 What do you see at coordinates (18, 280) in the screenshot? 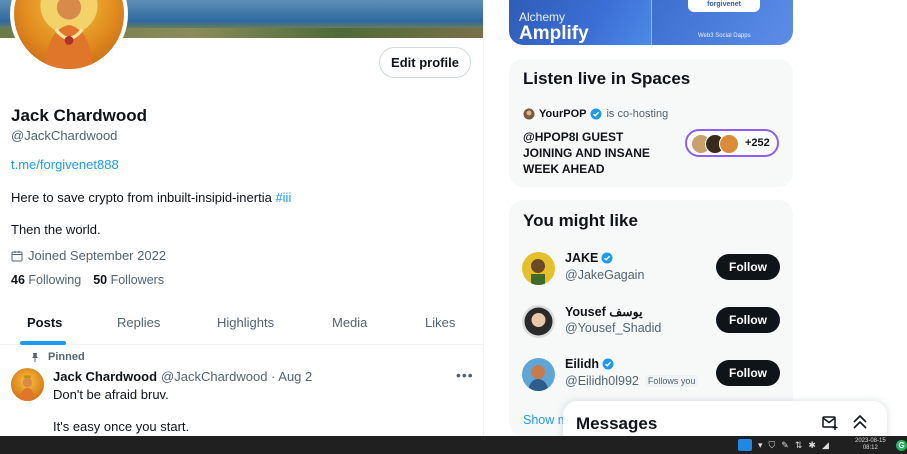
I see `following-count: 46` at bounding box center [18, 280].